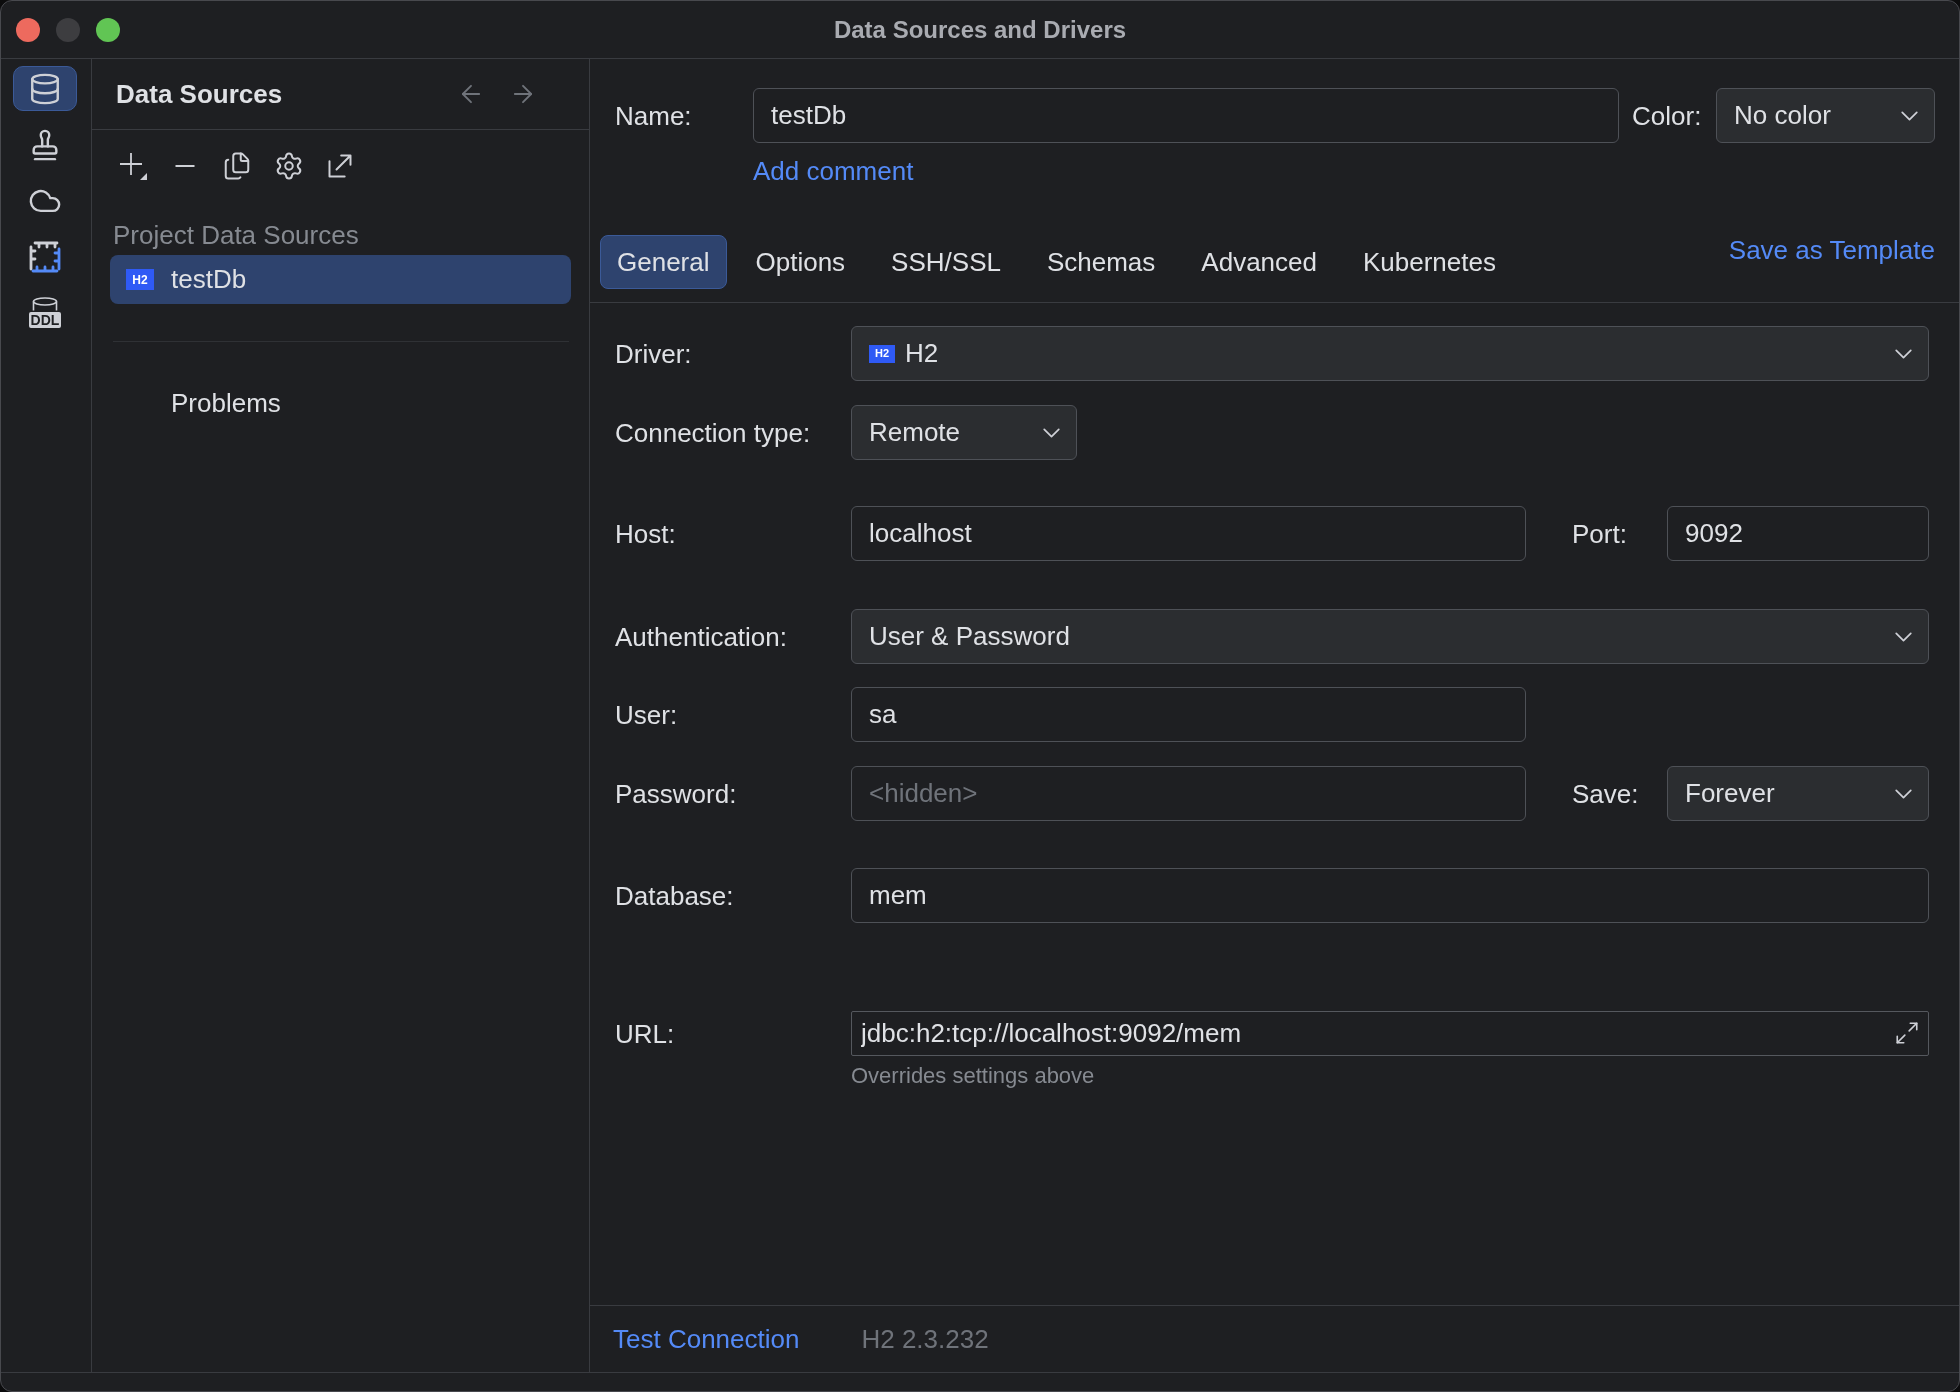 The image size is (1960, 1392). Describe the element at coordinates (980, 29) in the screenshot. I see `window-title: Data Sources and Drivers` at that location.